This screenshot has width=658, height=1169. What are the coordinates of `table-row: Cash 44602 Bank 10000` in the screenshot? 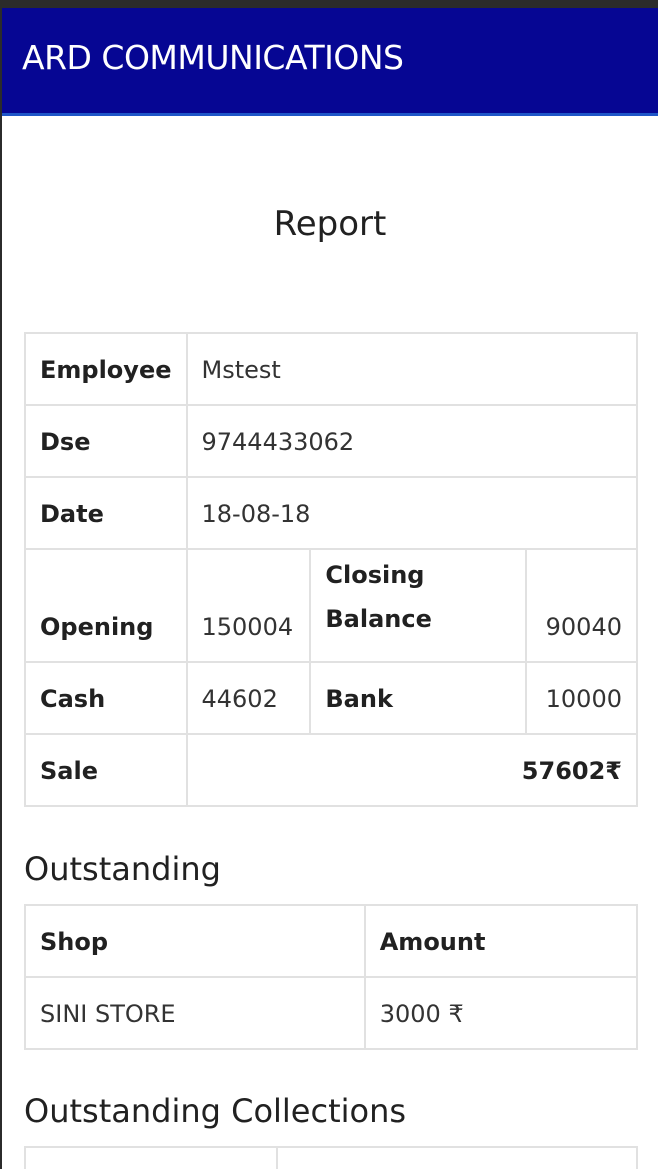 It's located at (331, 698).